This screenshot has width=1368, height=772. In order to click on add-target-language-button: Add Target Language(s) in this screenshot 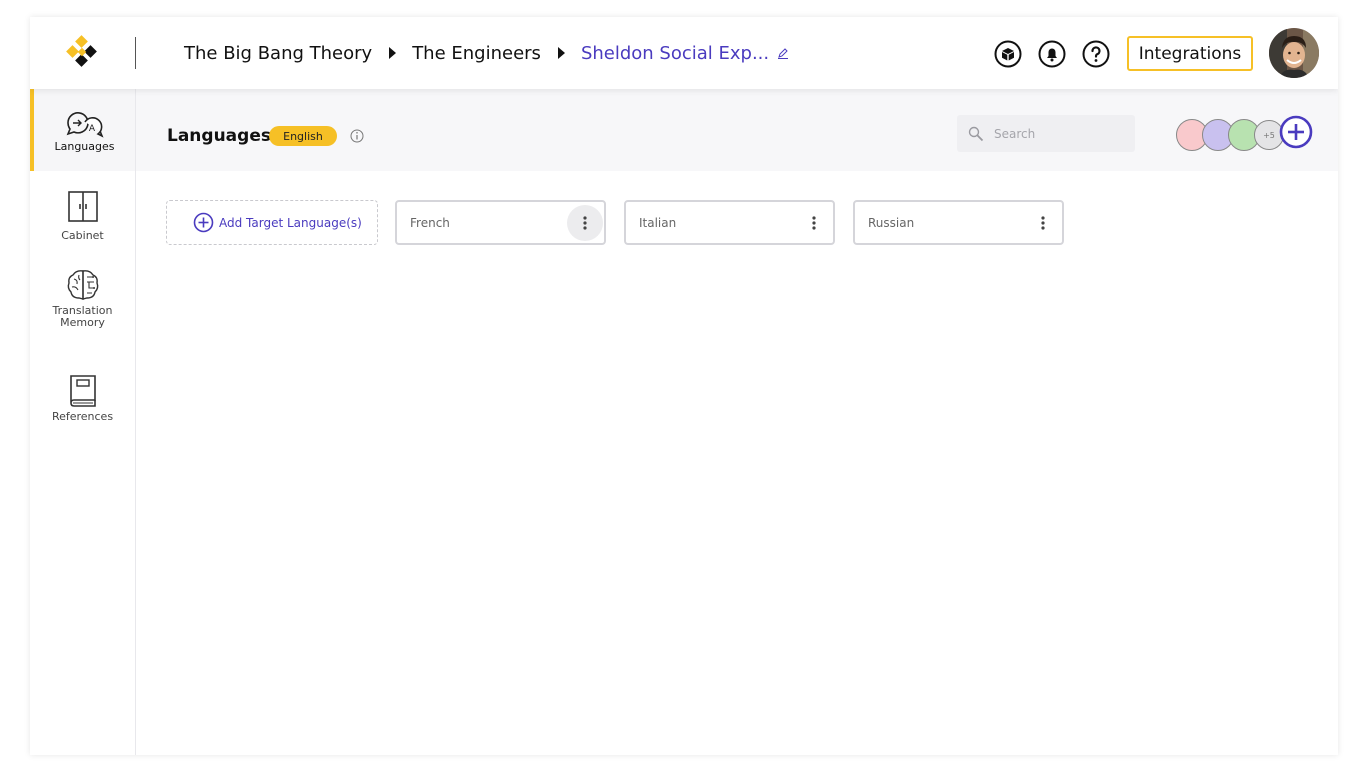, I will do `click(272, 222)`.